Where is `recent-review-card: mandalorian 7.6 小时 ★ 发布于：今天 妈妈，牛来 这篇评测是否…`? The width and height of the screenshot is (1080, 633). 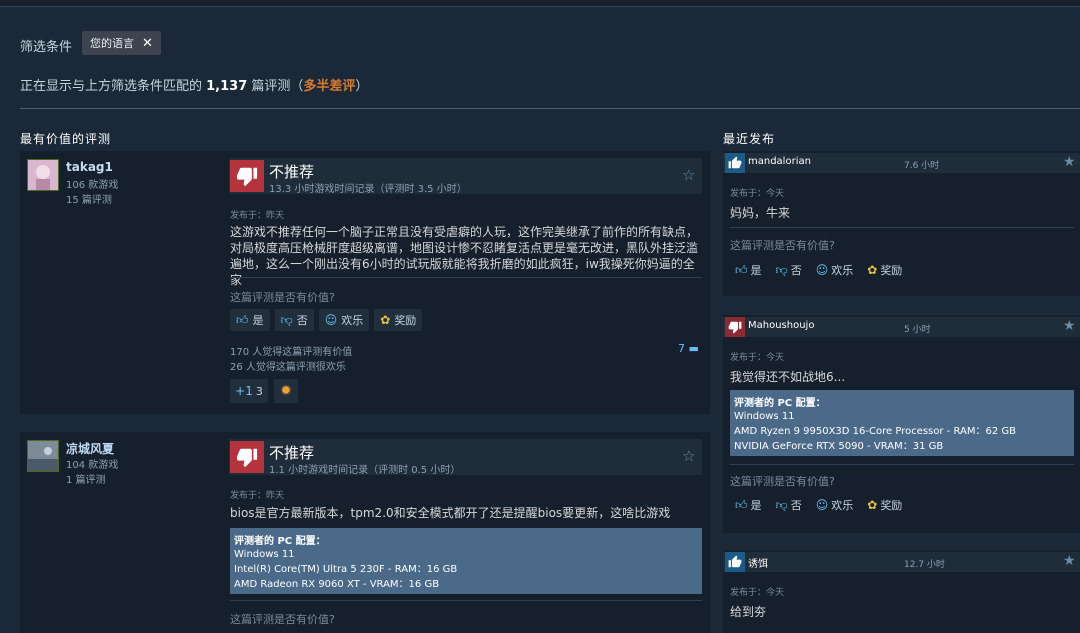
recent-review-card: mandalorian 7.6 小时 ★ 发布于：今天 妈妈，牛来 这篇评测是否… is located at coordinates (901, 223).